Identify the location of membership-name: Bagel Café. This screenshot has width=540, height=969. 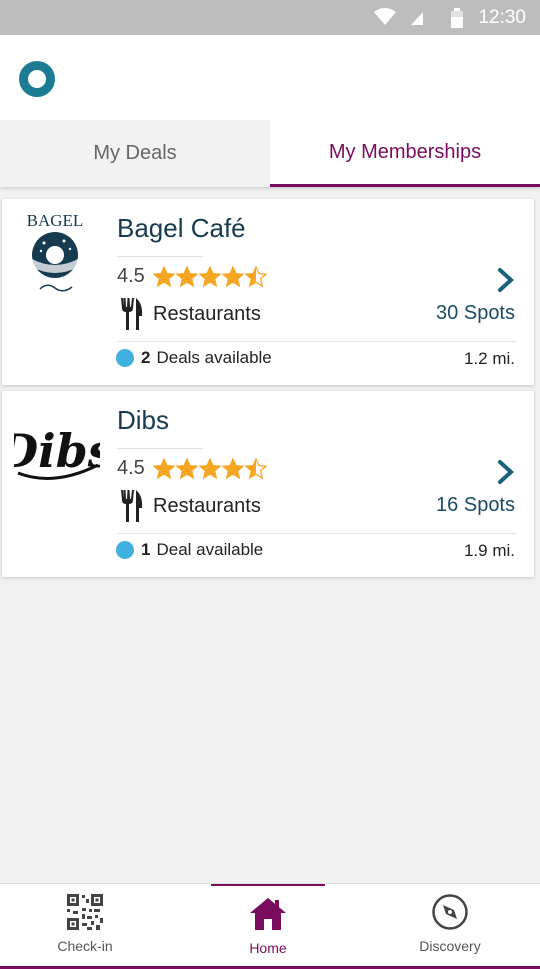
(181, 228).